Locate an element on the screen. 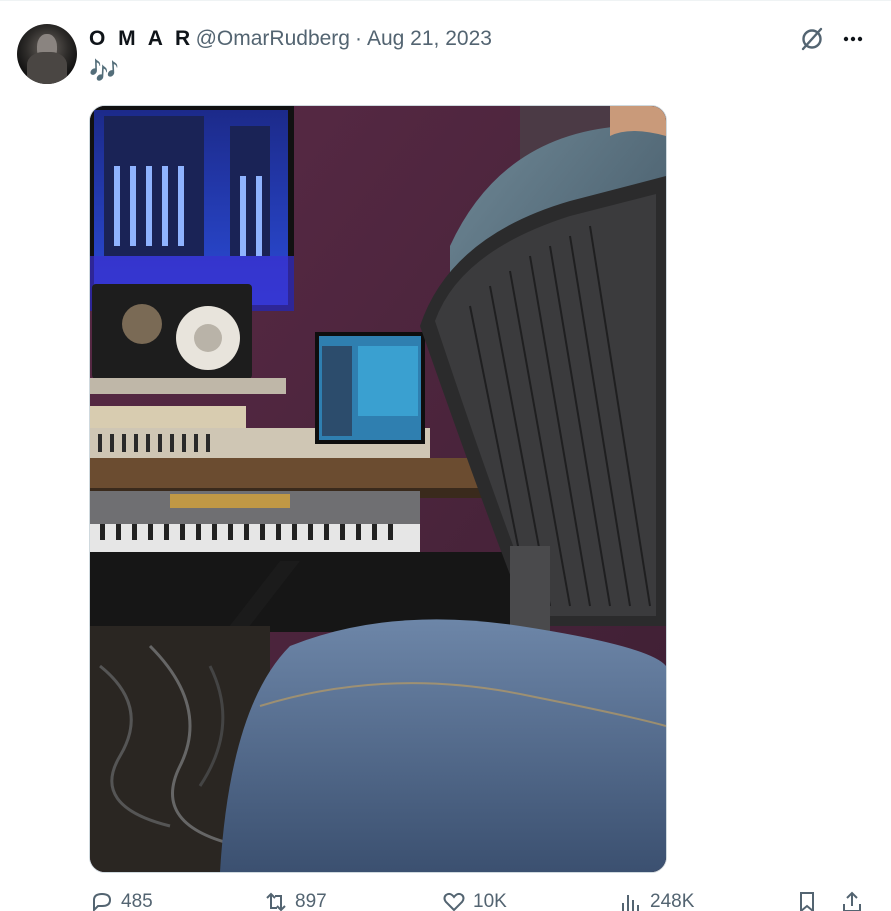 Image resolution: width=891 pixels, height=911 pixels. like-count: 10K is located at coordinates (490, 901).